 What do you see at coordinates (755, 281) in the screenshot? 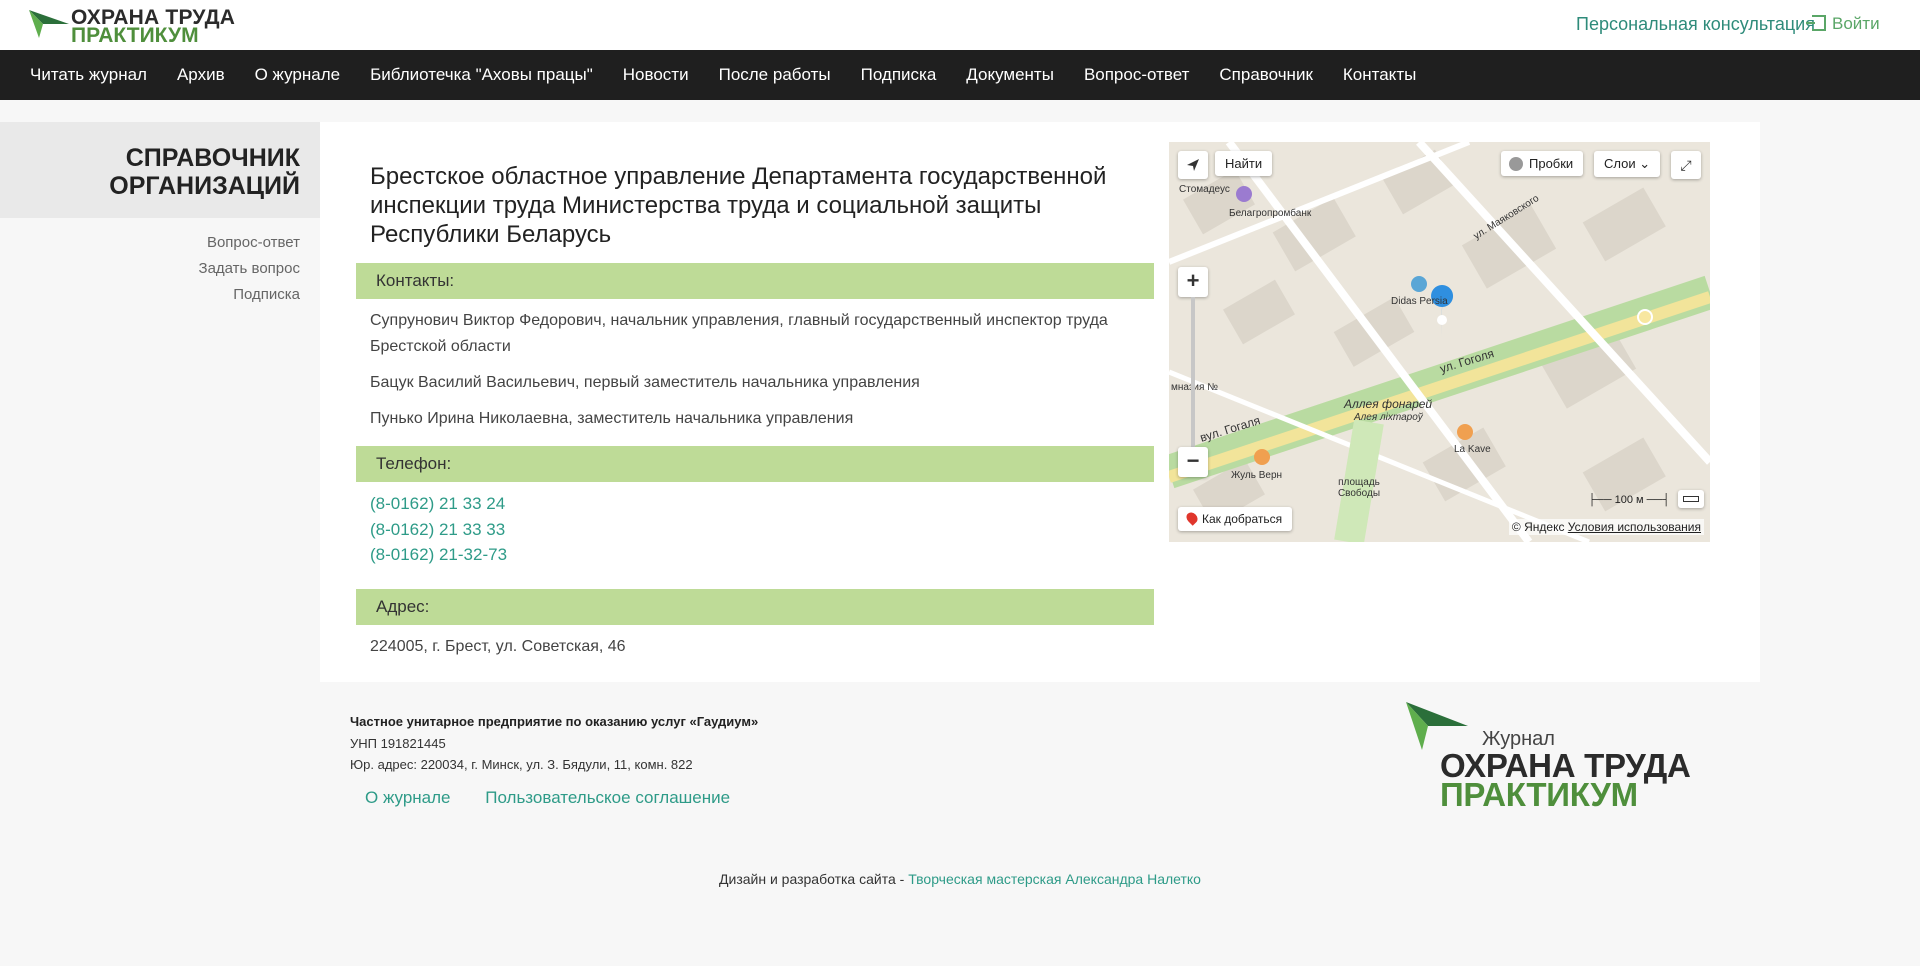
I see `contacts-heading: Контакты:` at bounding box center [755, 281].